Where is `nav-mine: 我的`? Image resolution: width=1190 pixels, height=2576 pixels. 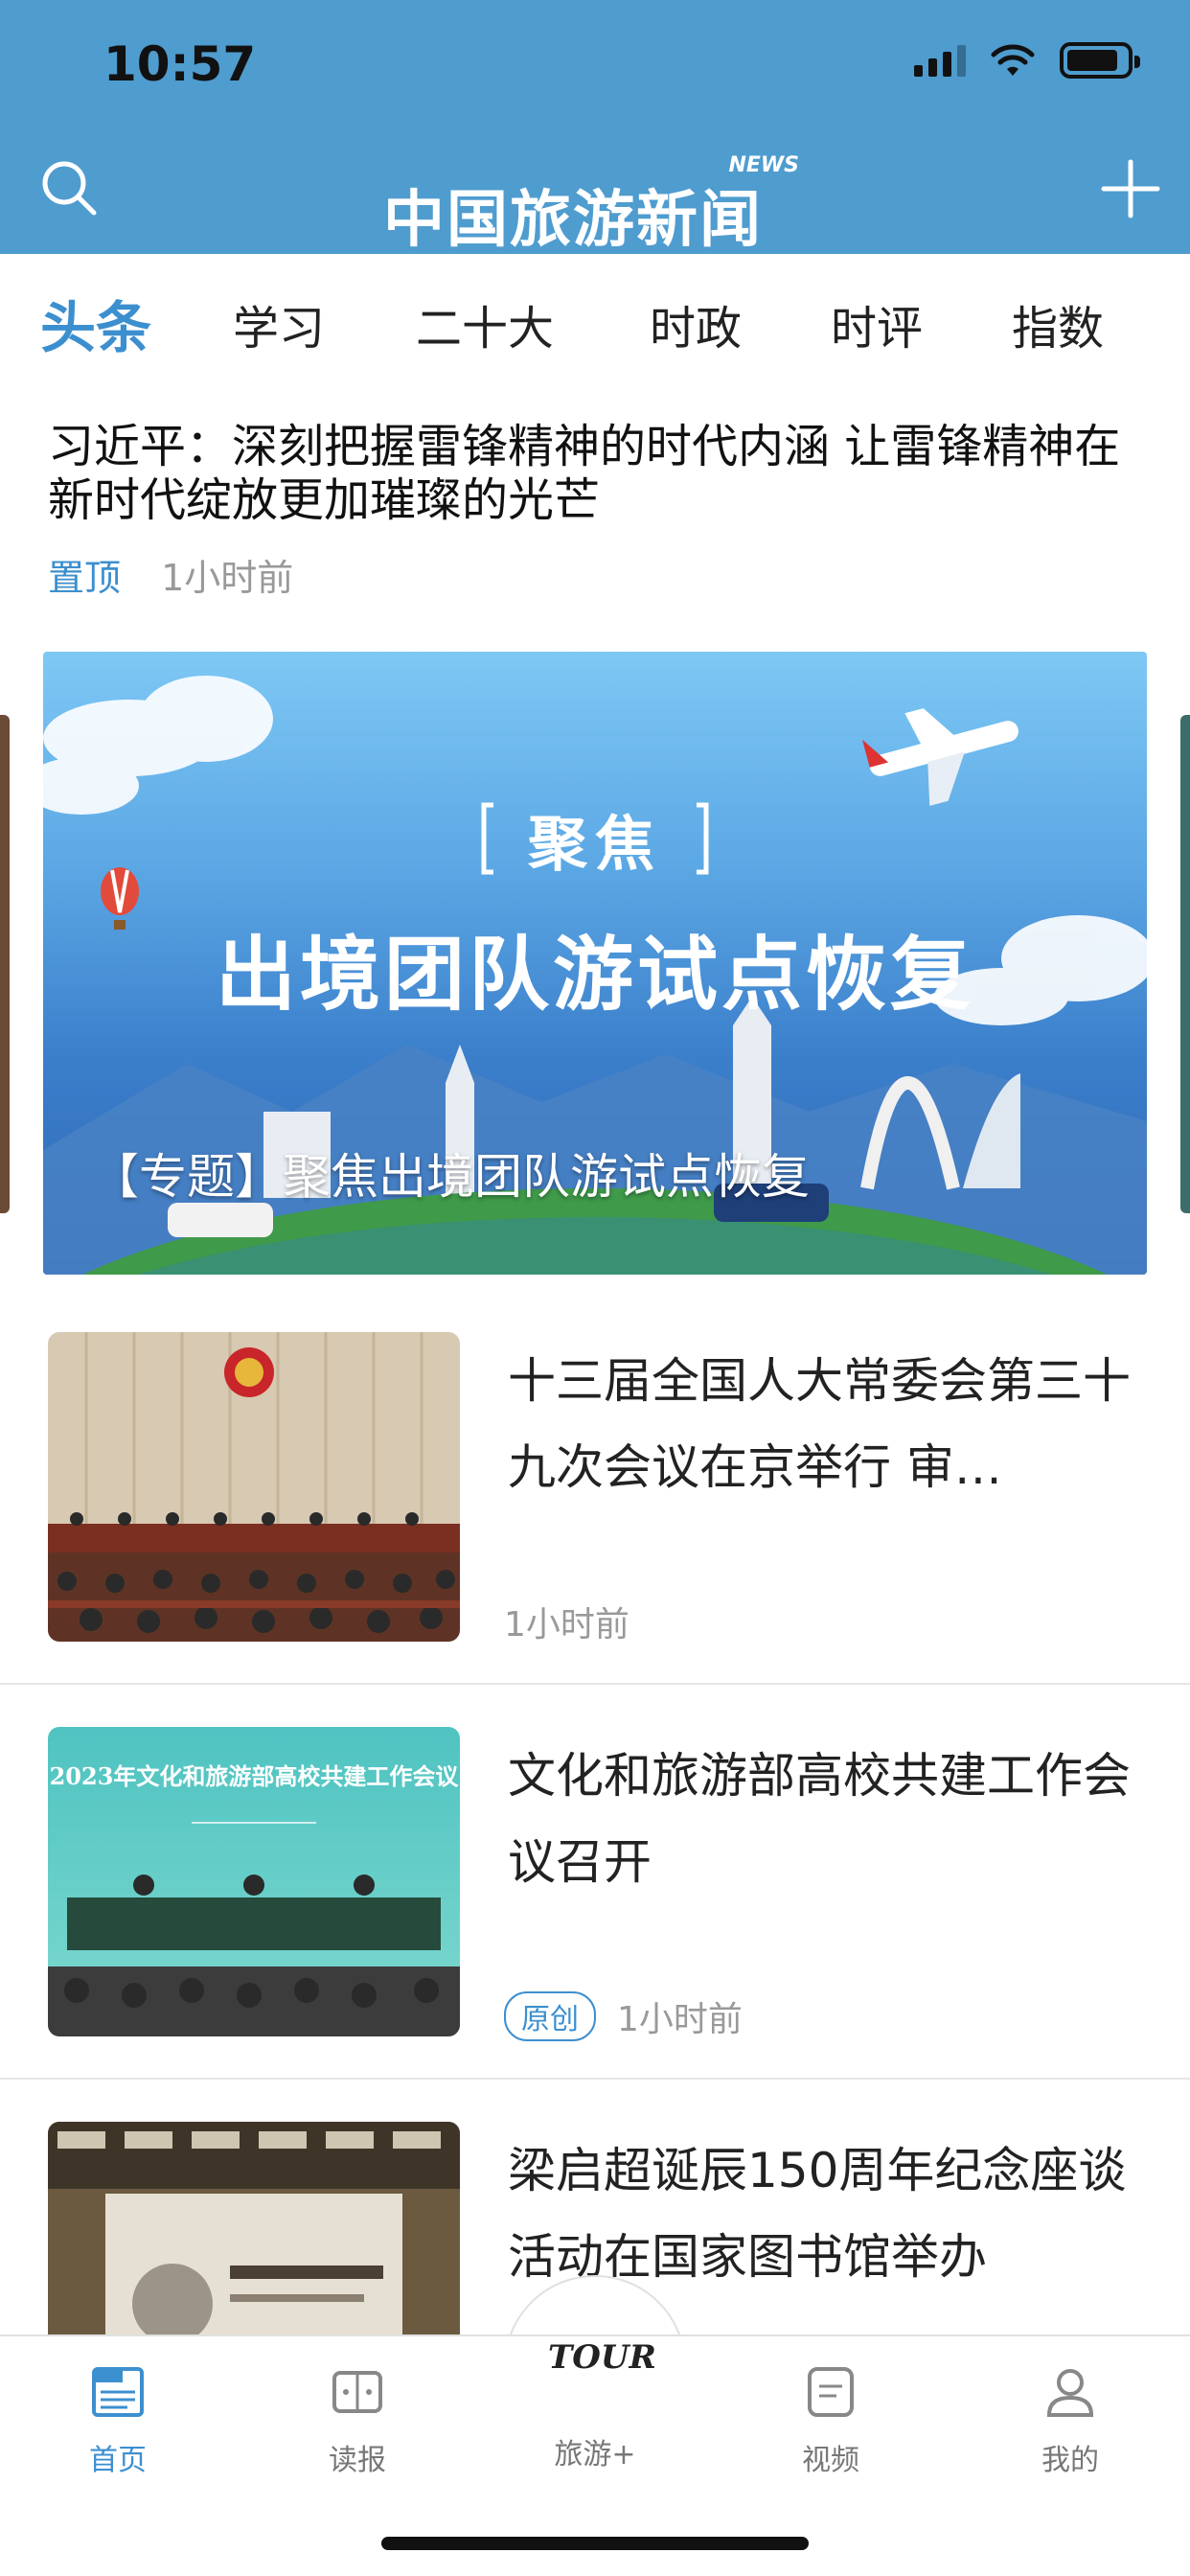 nav-mine: 我的 is located at coordinates (1070, 2420).